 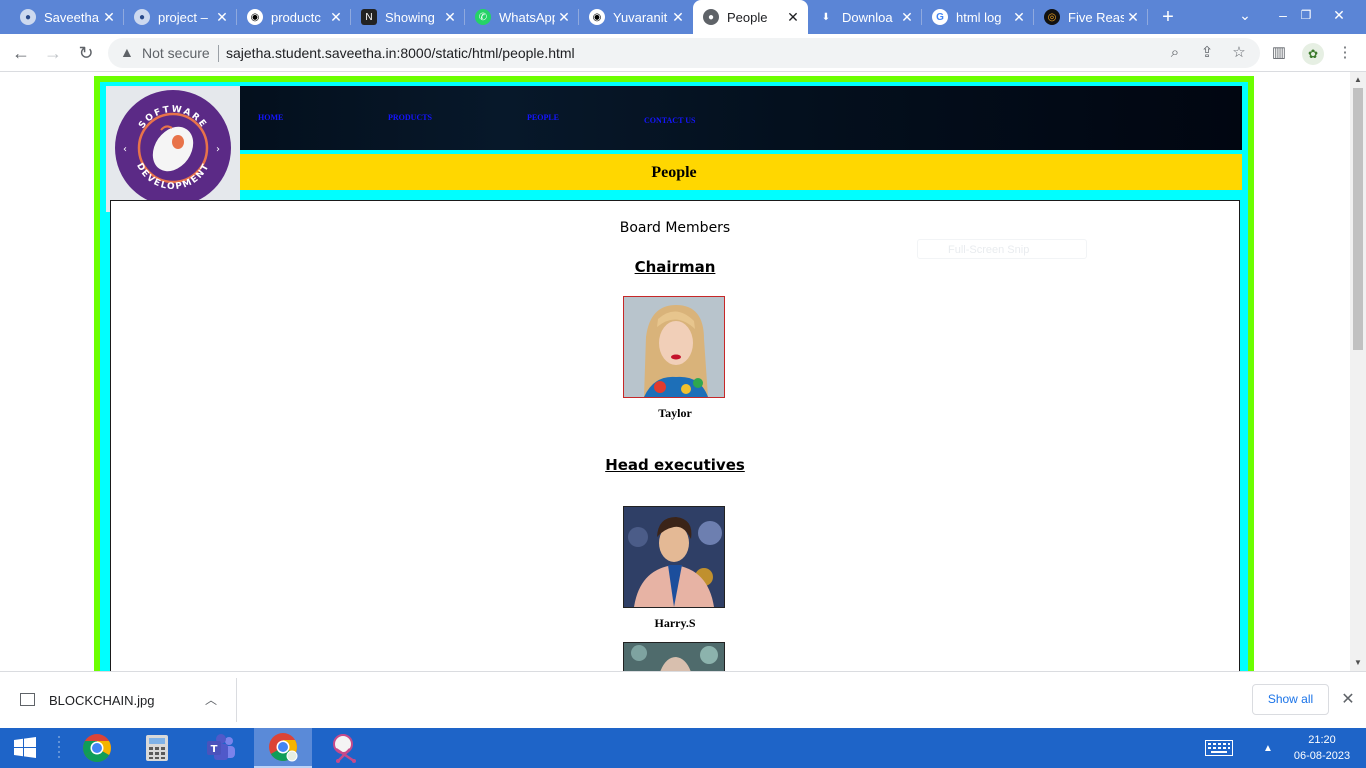 I want to click on tab-download: ⬇ Downloa ✕, so click(x=865, y=17).